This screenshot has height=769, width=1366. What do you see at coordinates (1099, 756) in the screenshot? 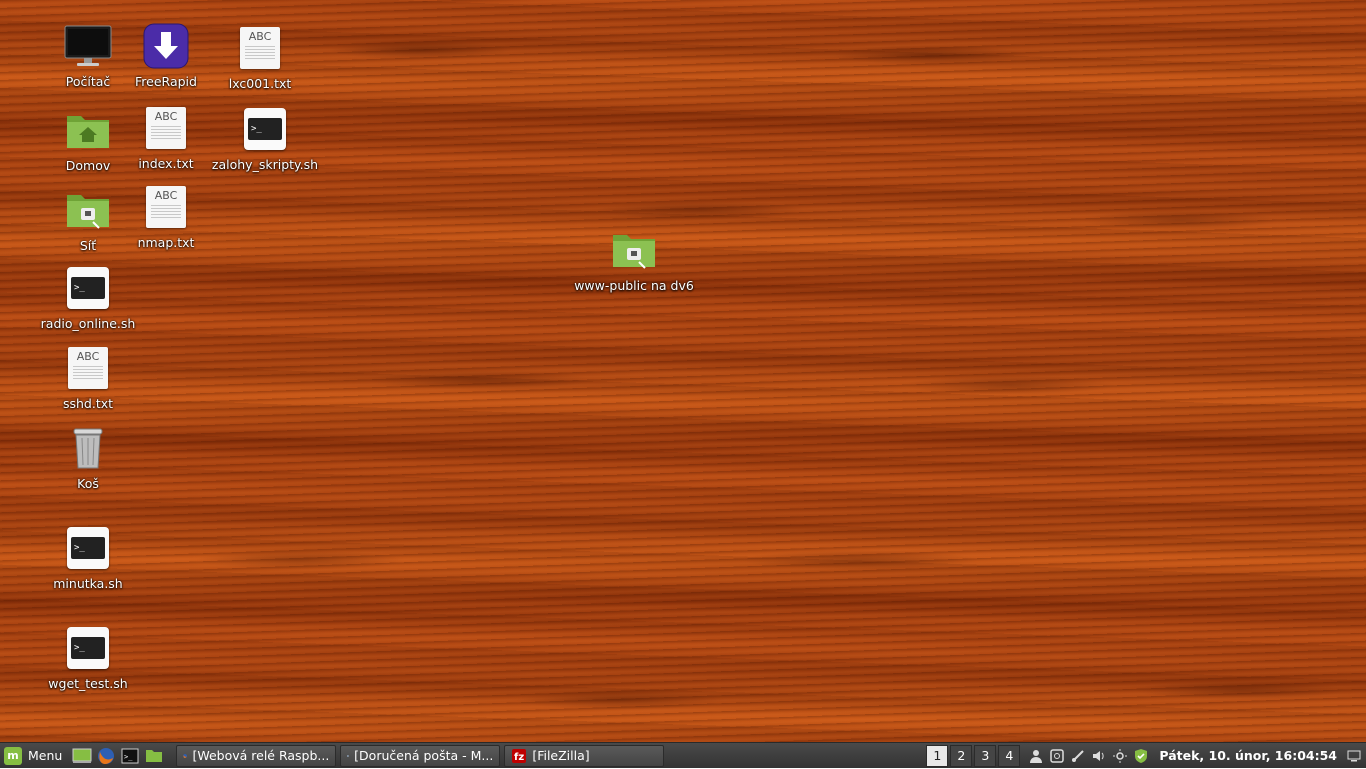
I see `volume-icon` at bounding box center [1099, 756].